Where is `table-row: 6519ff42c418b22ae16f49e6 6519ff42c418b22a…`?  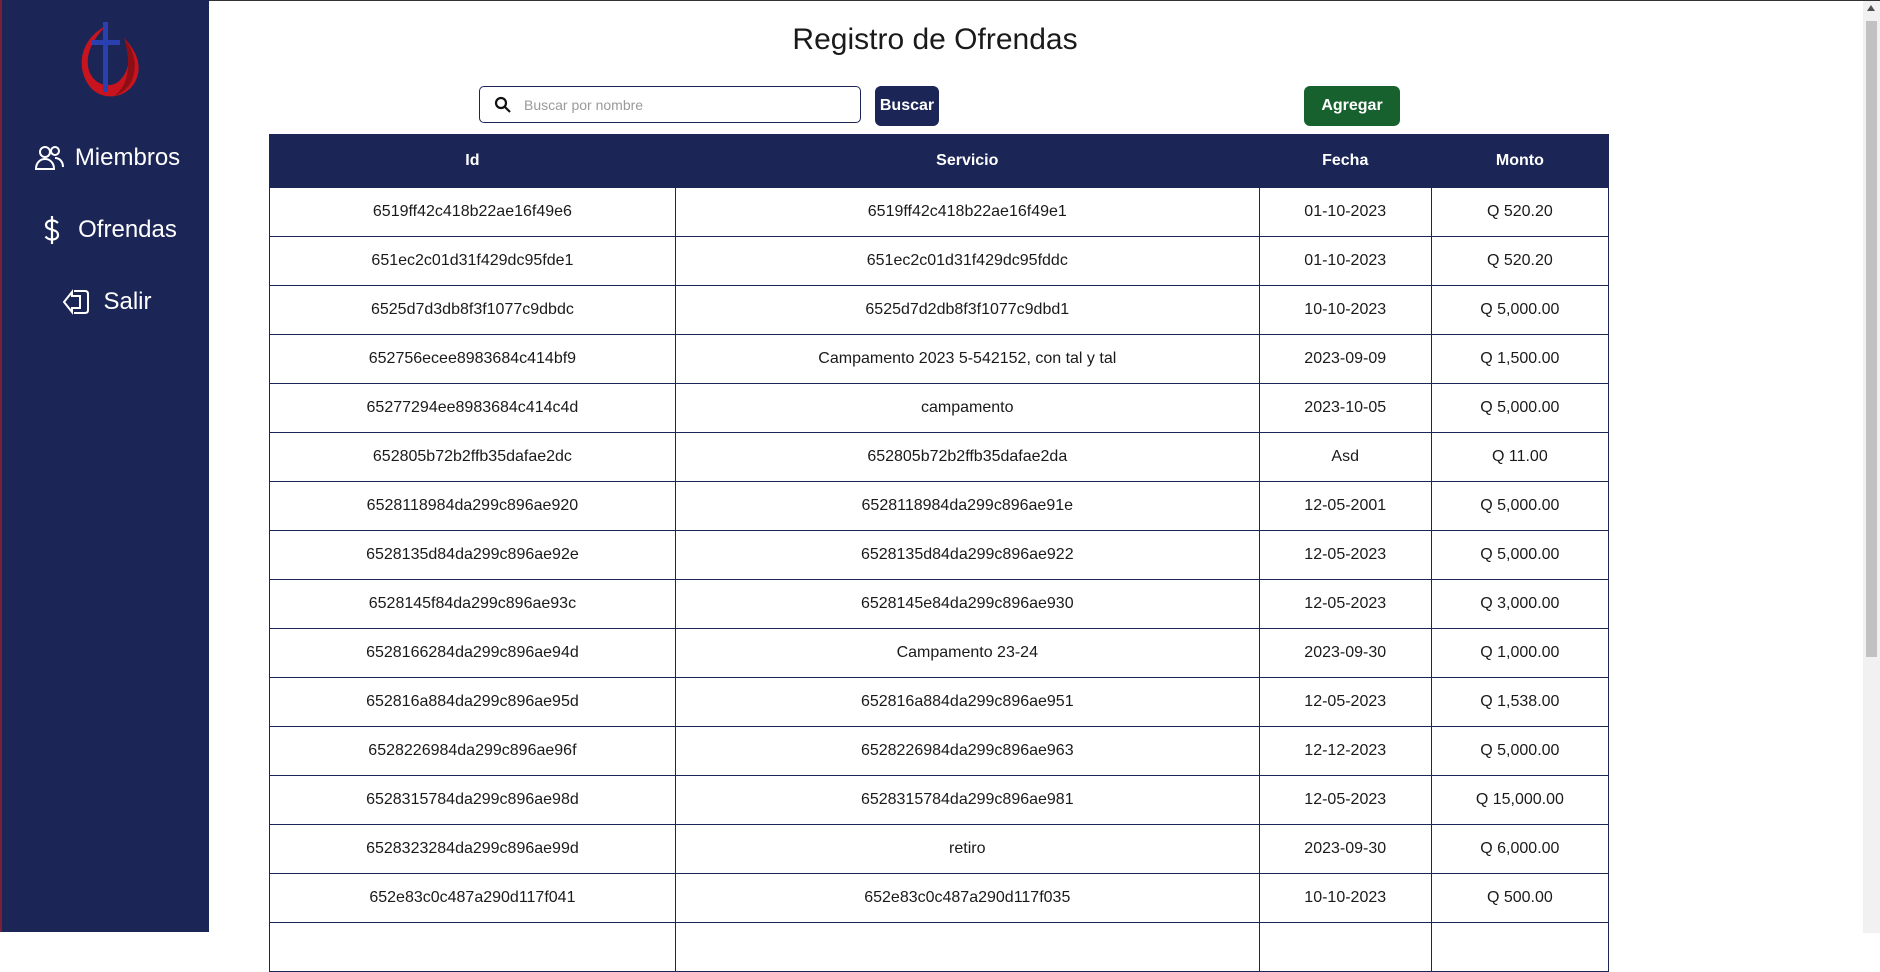
table-row: 6519ff42c418b22ae16f49e6 6519ff42c418b22a… is located at coordinates (939, 212).